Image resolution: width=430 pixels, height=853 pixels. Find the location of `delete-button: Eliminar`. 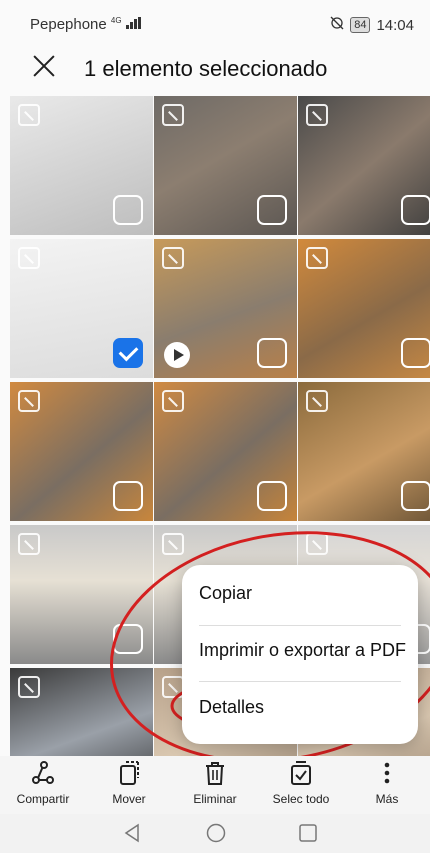

delete-button: Eliminar is located at coordinates (215, 783).